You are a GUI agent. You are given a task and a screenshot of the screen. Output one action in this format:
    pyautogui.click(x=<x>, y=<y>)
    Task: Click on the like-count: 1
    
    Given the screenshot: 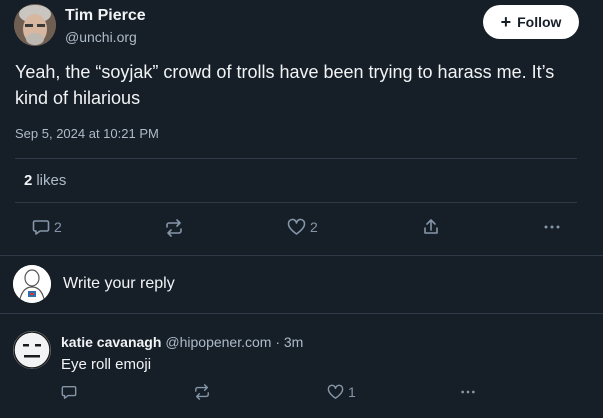 What is the action you would take?
    pyautogui.click(x=352, y=392)
    